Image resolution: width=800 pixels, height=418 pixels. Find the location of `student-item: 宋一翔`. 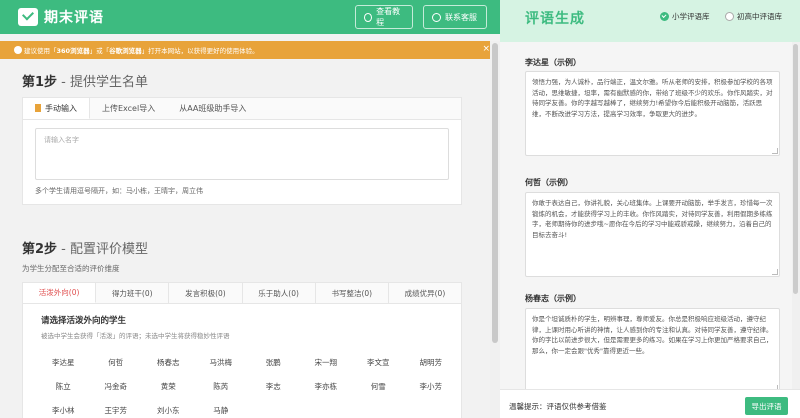

student-item: 宋一翔 is located at coordinates (326, 362).